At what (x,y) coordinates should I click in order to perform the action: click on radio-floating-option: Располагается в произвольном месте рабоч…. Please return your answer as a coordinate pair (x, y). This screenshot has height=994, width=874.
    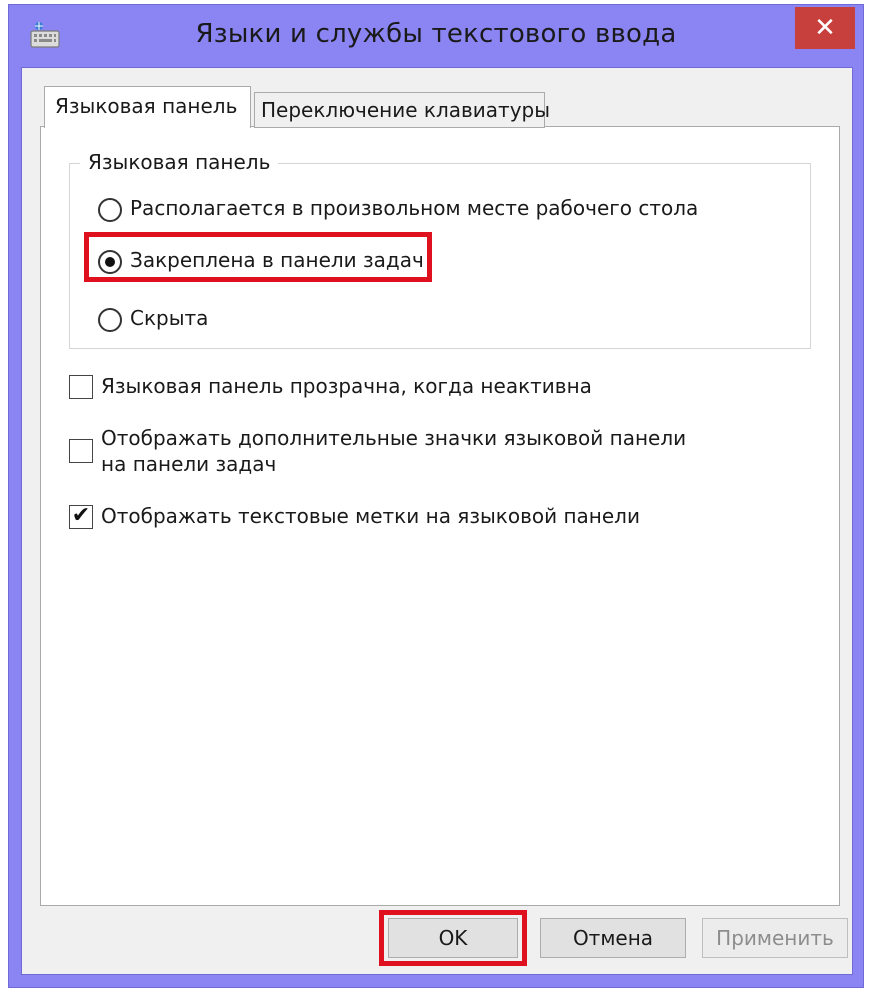
    Looking at the image, I should click on (398, 209).